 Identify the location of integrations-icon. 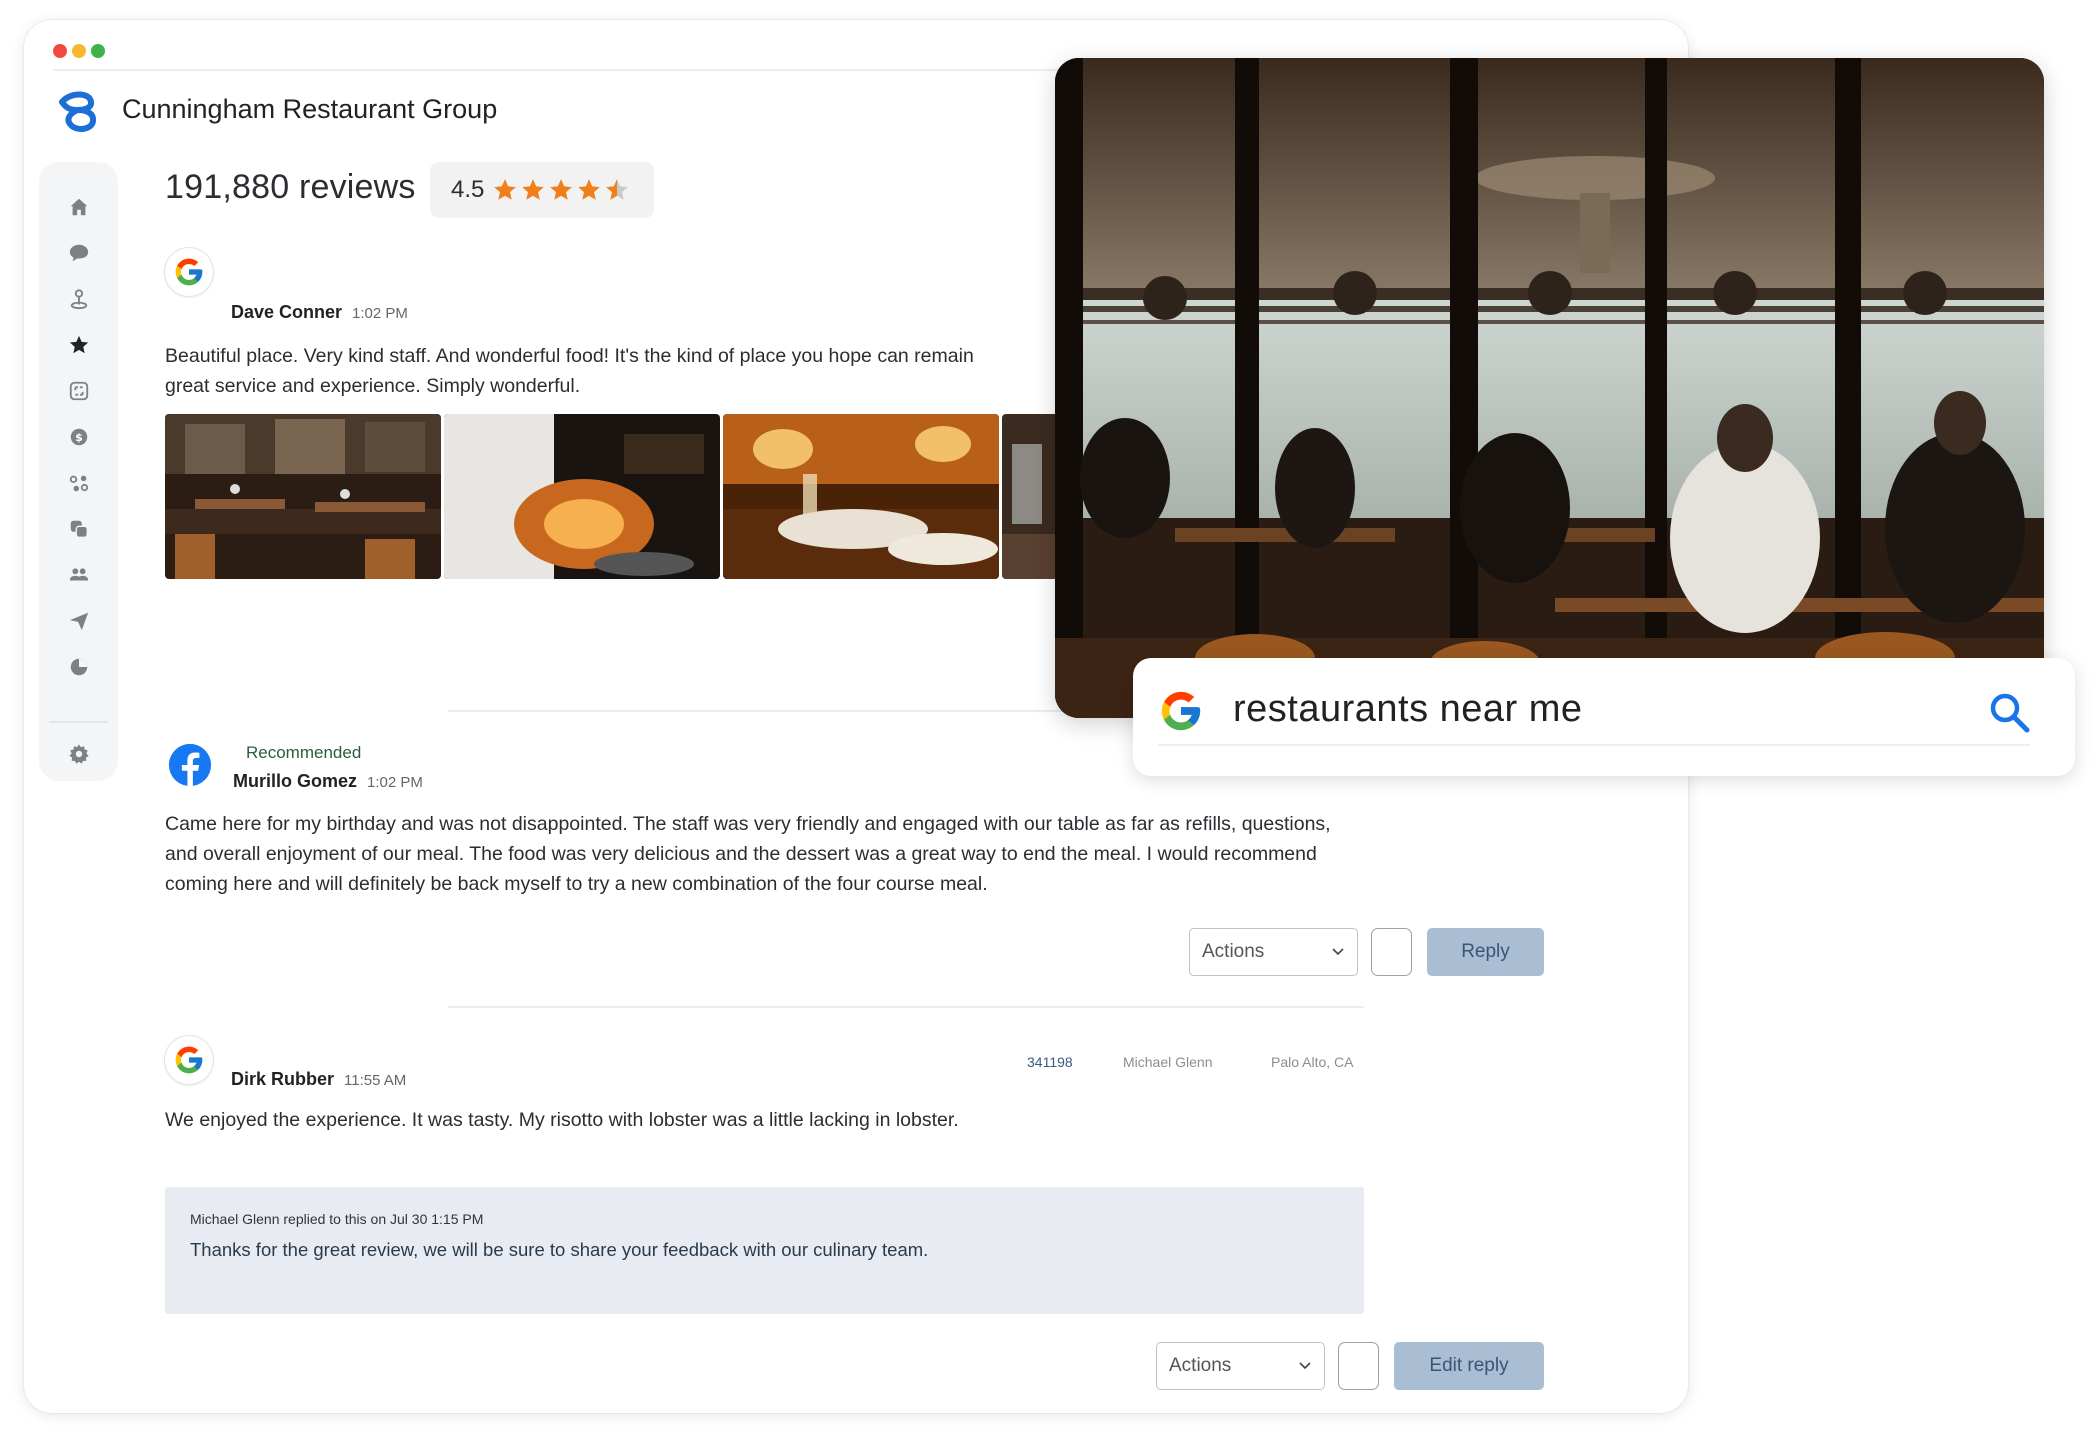
(79, 483).